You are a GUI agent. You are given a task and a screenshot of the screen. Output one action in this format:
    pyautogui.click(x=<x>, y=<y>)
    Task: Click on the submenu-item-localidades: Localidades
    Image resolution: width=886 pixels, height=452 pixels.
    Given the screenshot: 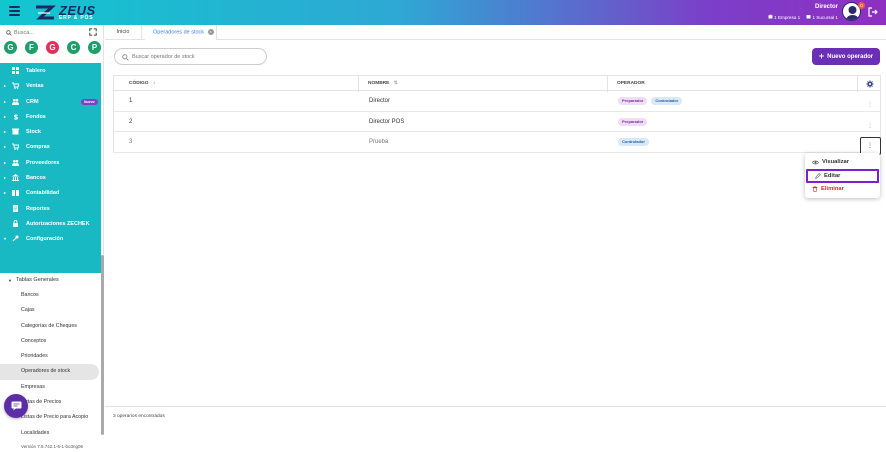 What is the action you would take?
    pyautogui.click(x=50, y=433)
    